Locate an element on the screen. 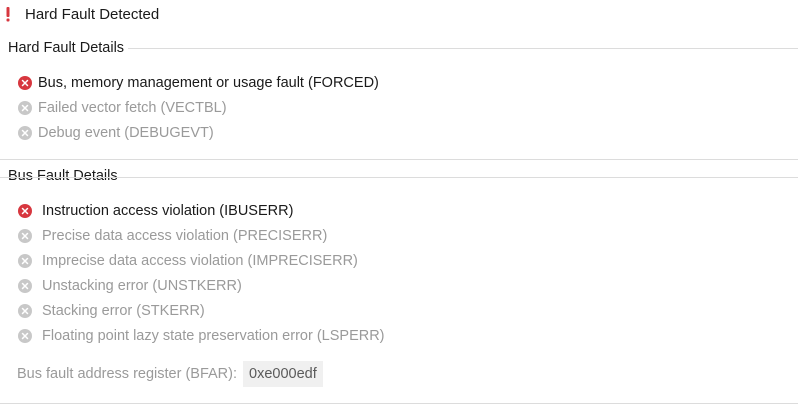  group-header: Hard Fault Details is located at coordinates (68, 48).